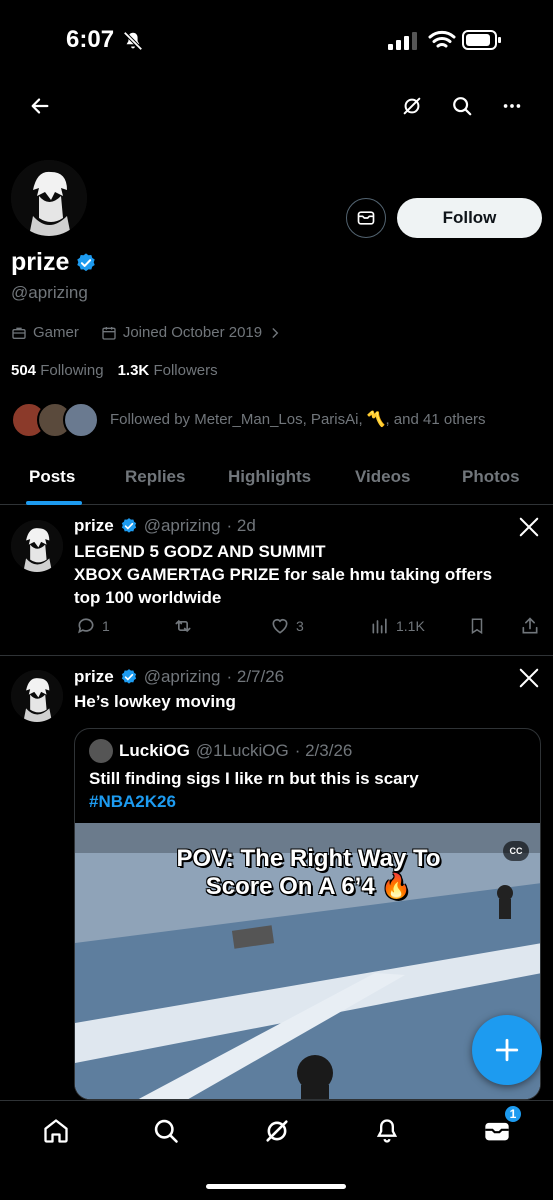 This screenshot has width=553, height=1200. I want to click on repost-button, so click(183, 626).